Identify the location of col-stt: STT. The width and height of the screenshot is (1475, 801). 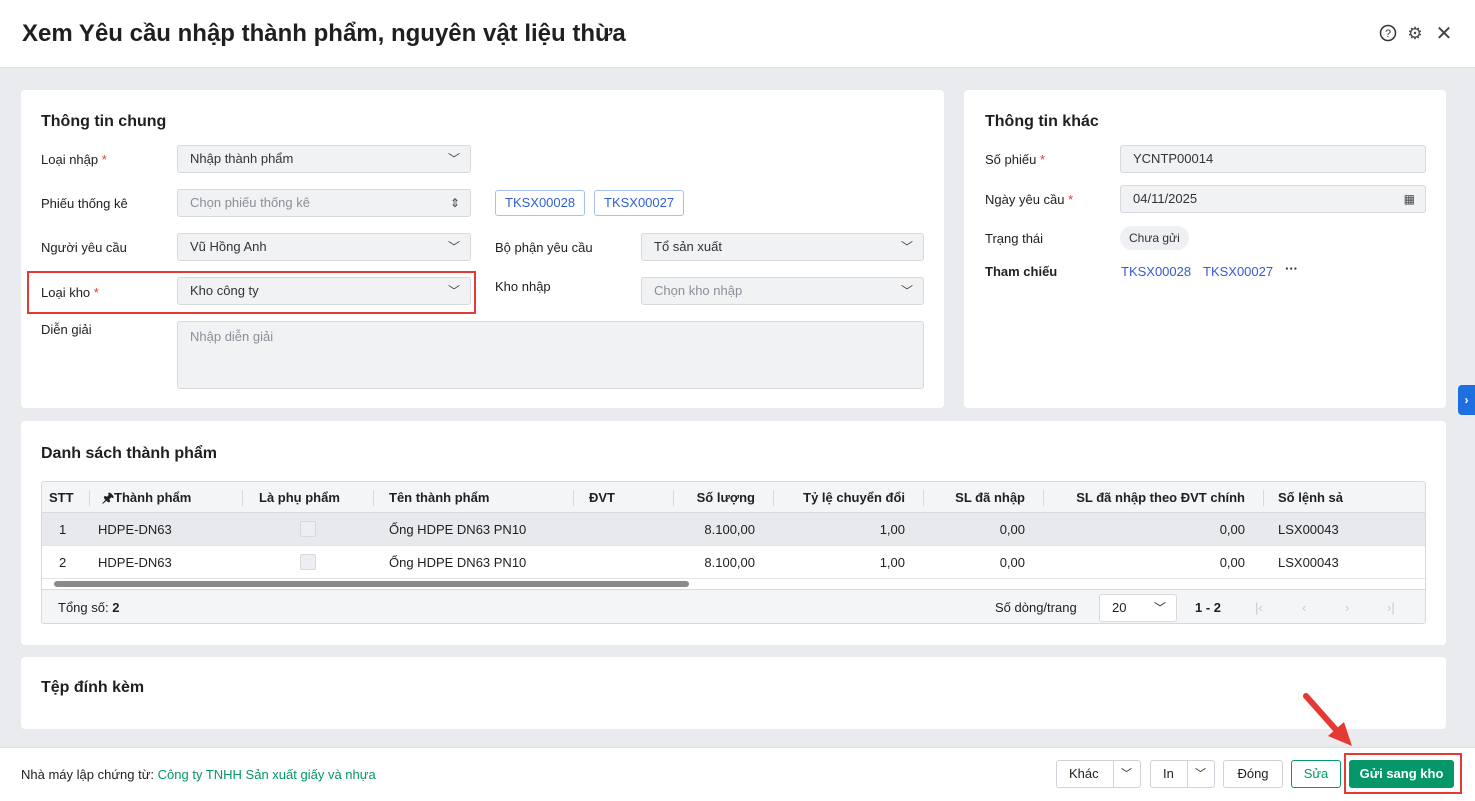
(61, 497).